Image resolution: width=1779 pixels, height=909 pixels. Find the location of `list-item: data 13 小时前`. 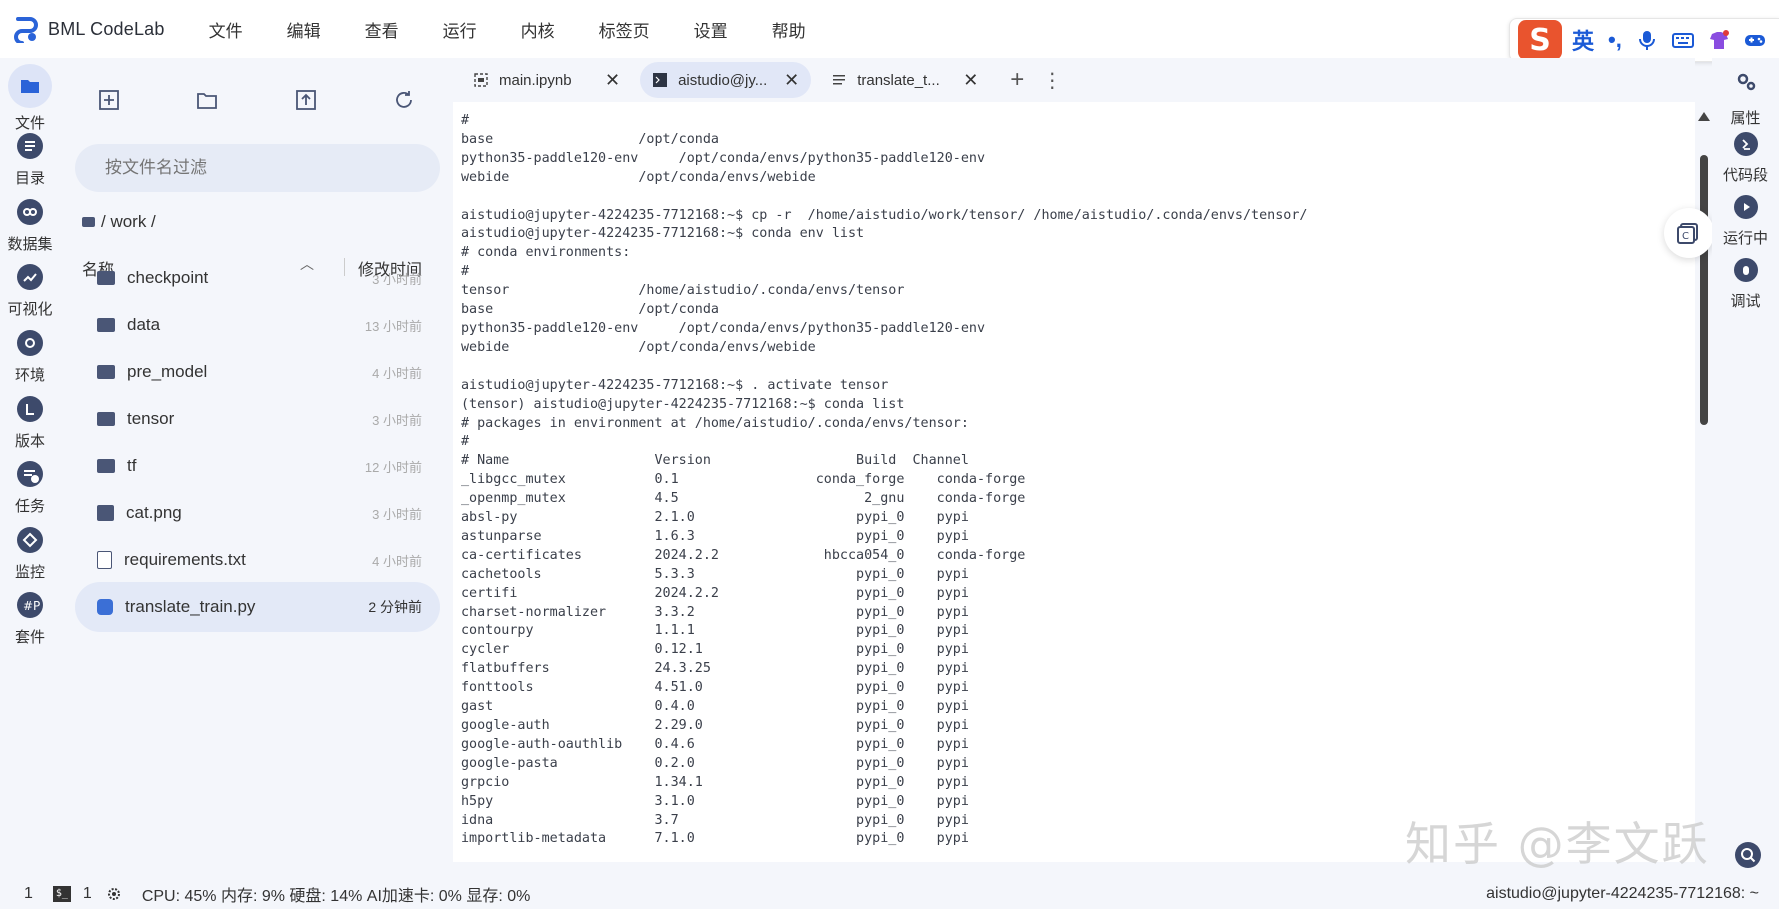

list-item: data 13 小时前 is located at coordinates (257, 325).